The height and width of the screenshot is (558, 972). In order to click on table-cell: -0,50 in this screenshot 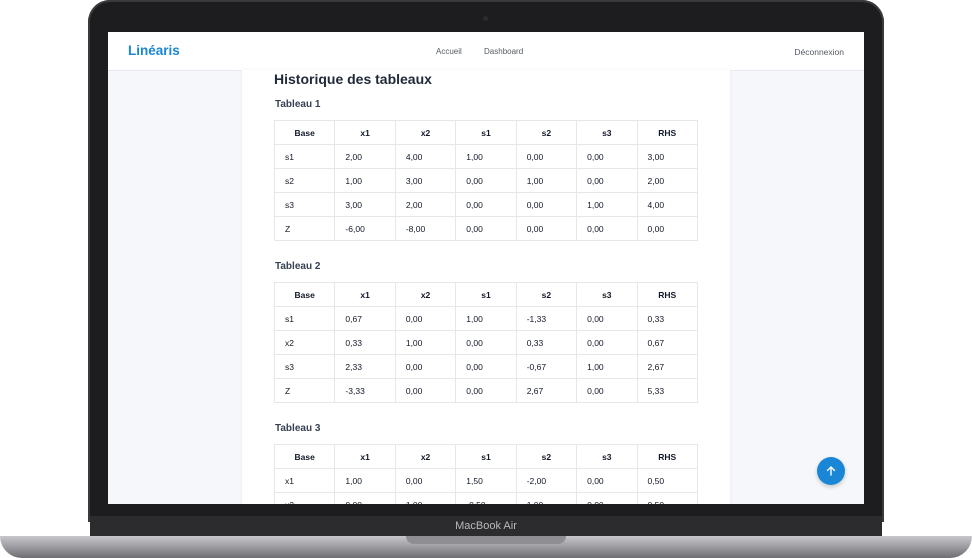, I will do `click(486, 498)`.